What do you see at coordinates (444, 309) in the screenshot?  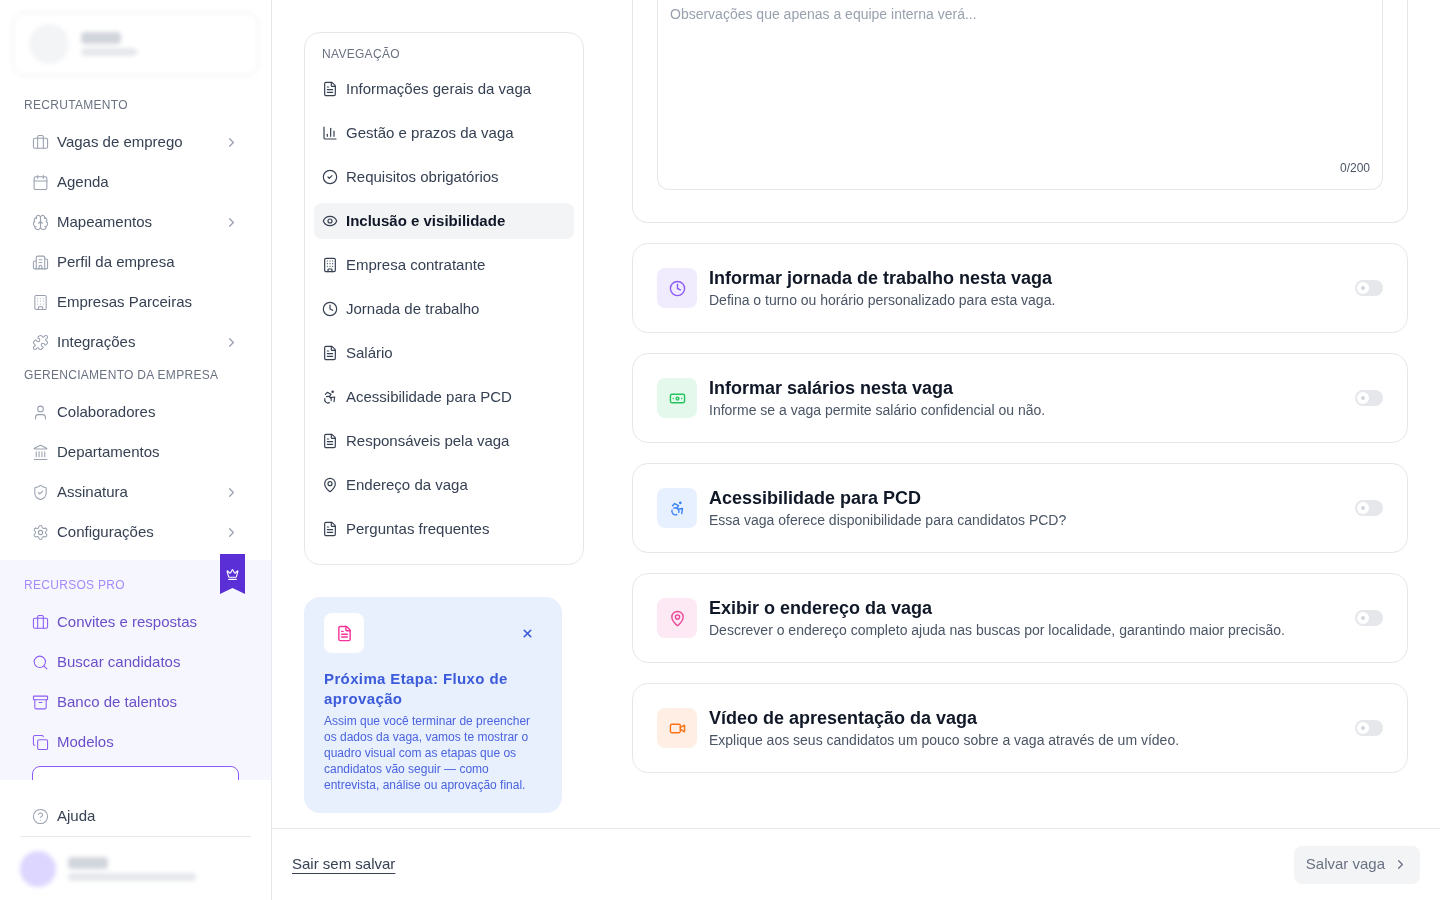 I see `nav-item: Jornada de trabalho` at bounding box center [444, 309].